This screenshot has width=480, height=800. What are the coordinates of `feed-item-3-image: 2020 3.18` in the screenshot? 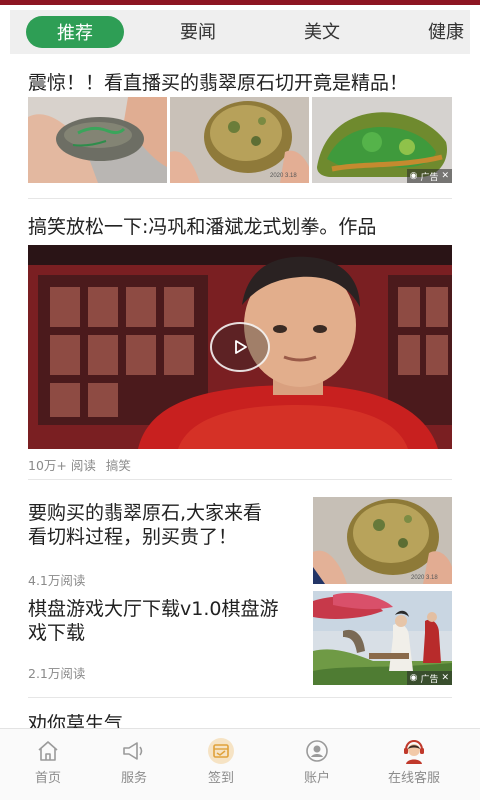 It's located at (382, 540).